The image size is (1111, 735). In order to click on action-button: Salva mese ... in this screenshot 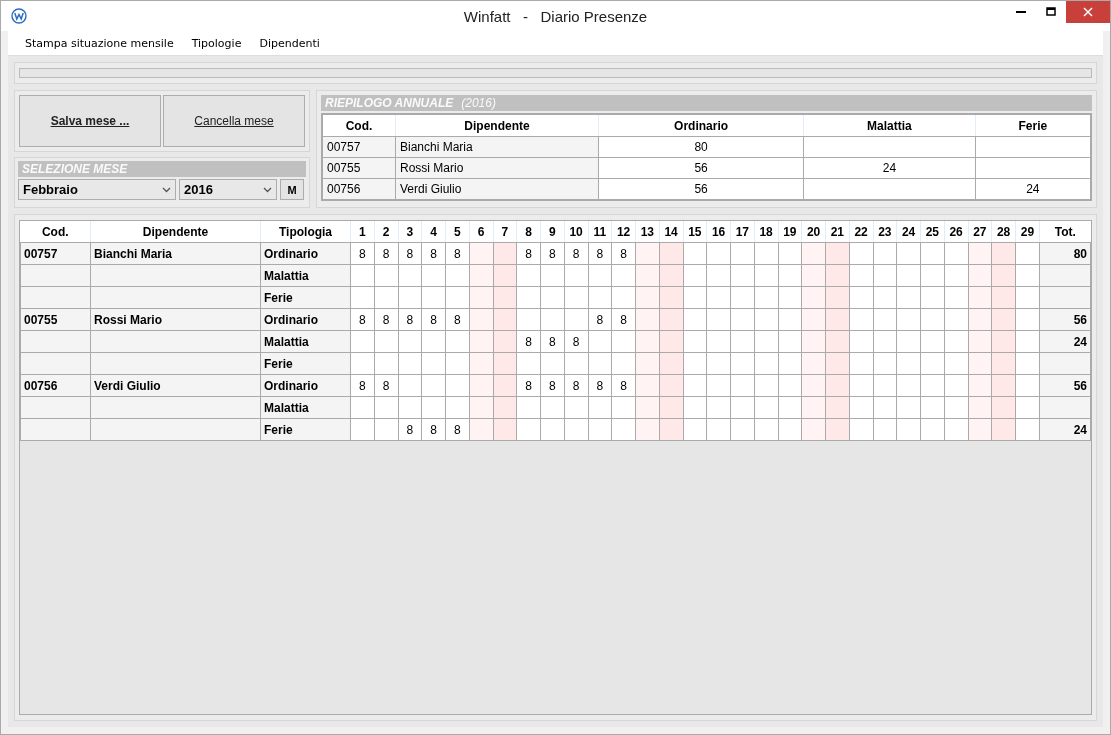, I will do `click(90, 121)`.